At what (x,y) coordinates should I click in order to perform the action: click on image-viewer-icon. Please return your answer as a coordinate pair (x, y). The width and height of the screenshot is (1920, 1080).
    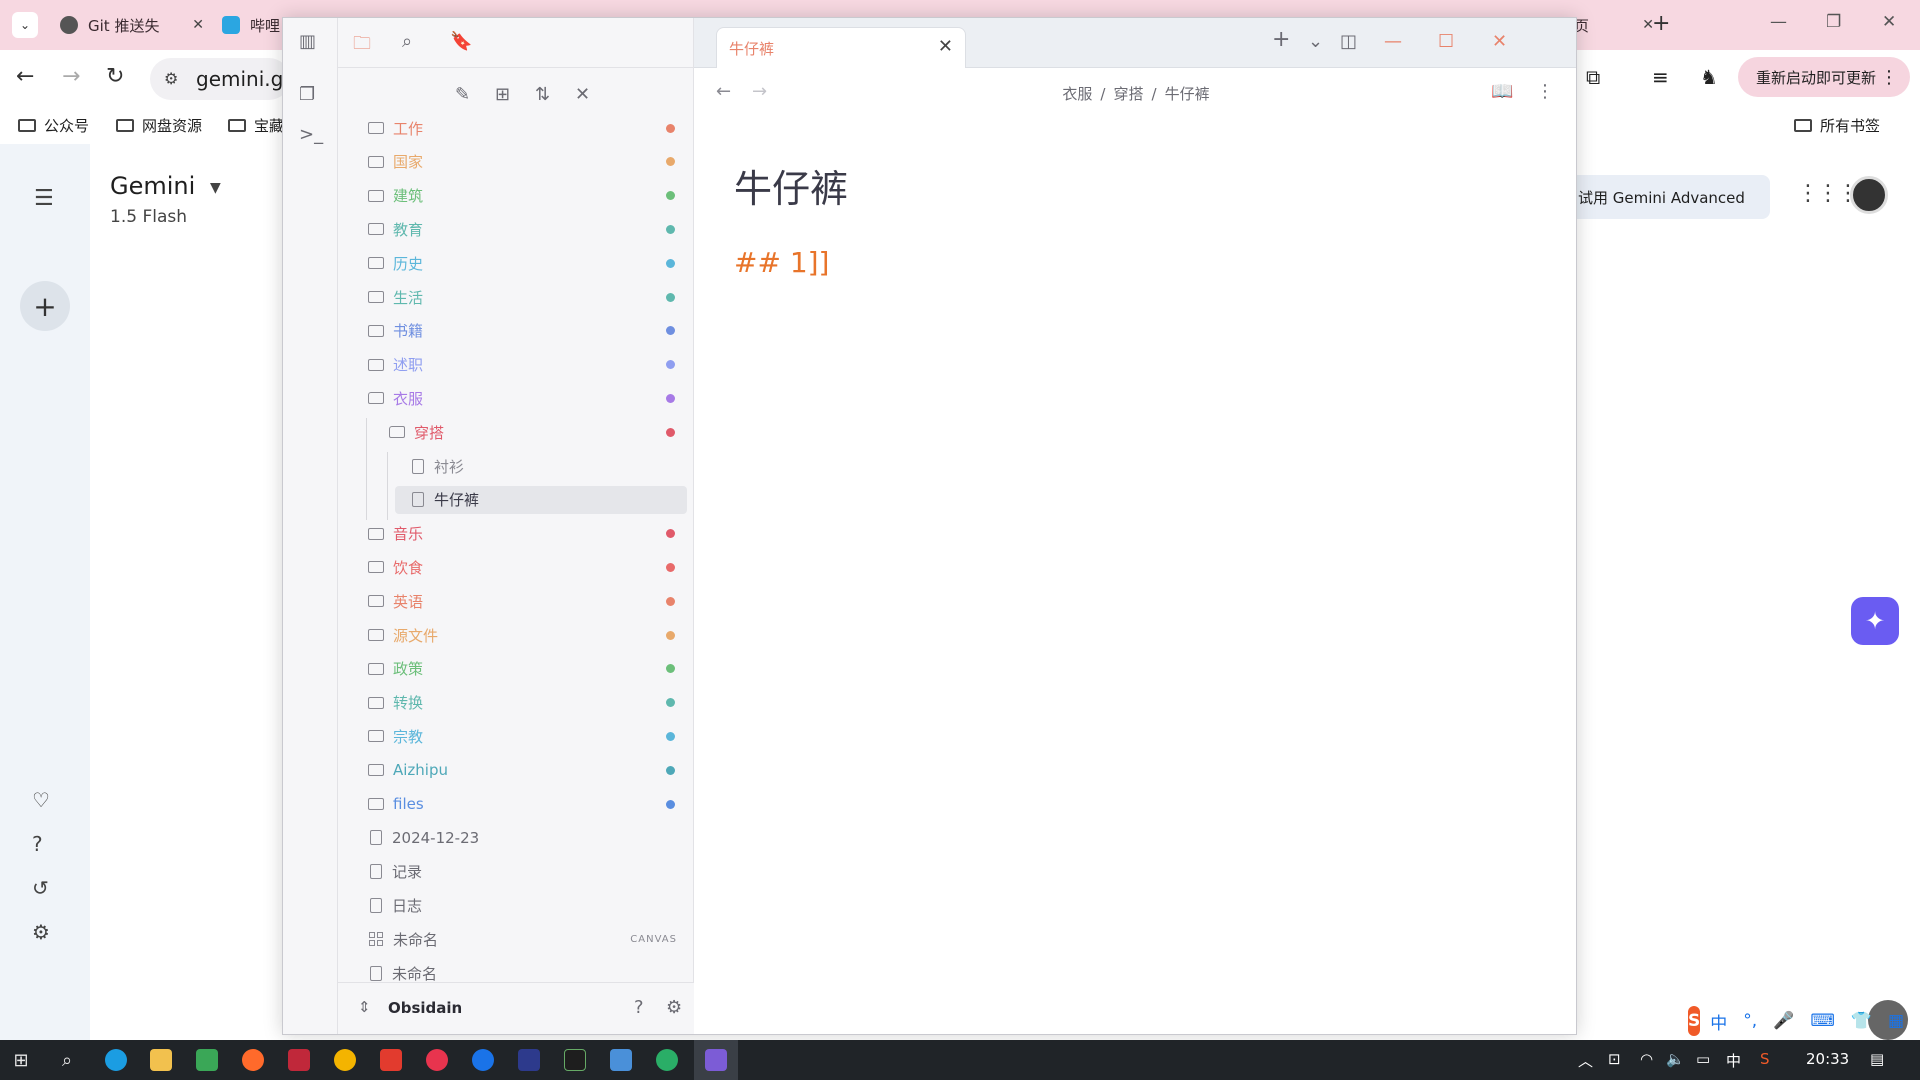
    Looking at the image, I should click on (621, 1060).